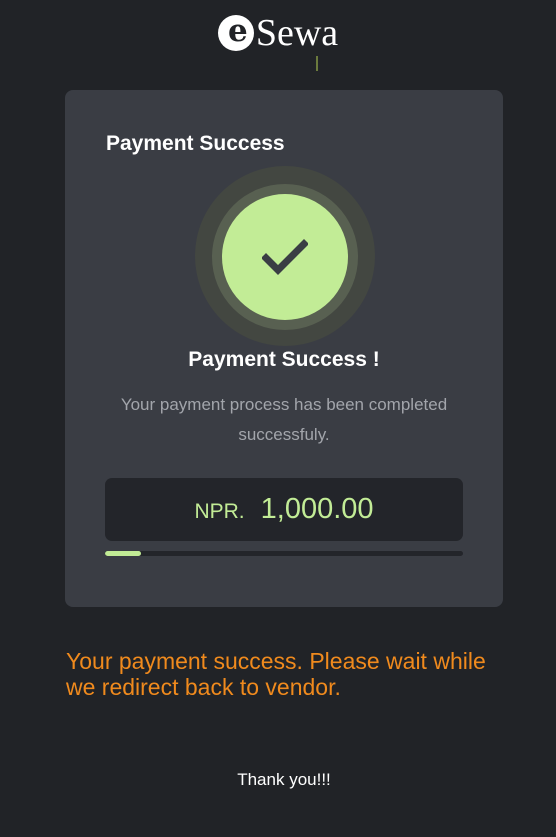 The width and height of the screenshot is (556, 837). What do you see at coordinates (219, 511) in the screenshot?
I see `currency-label: NPR.` at bounding box center [219, 511].